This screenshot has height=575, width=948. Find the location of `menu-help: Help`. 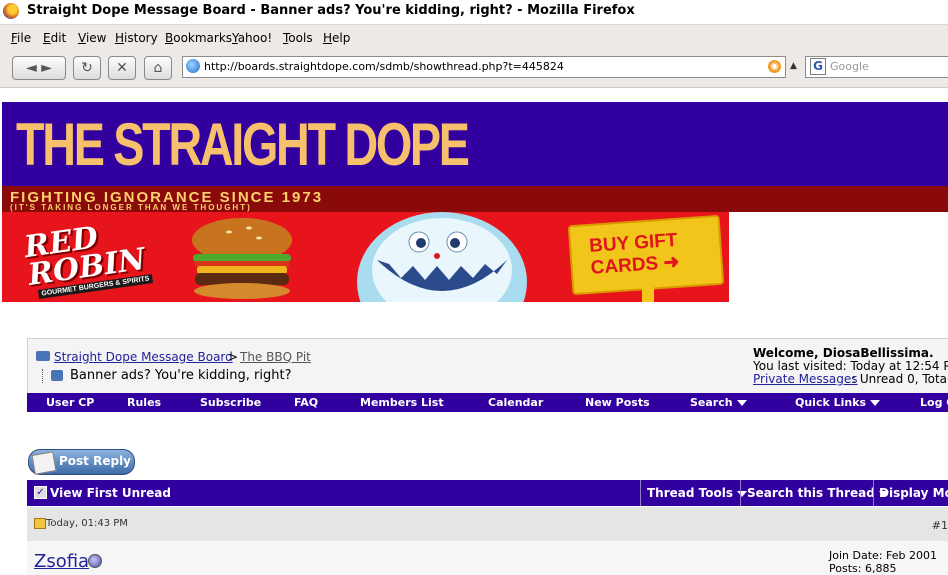

menu-help: Help is located at coordinates (336, 38).